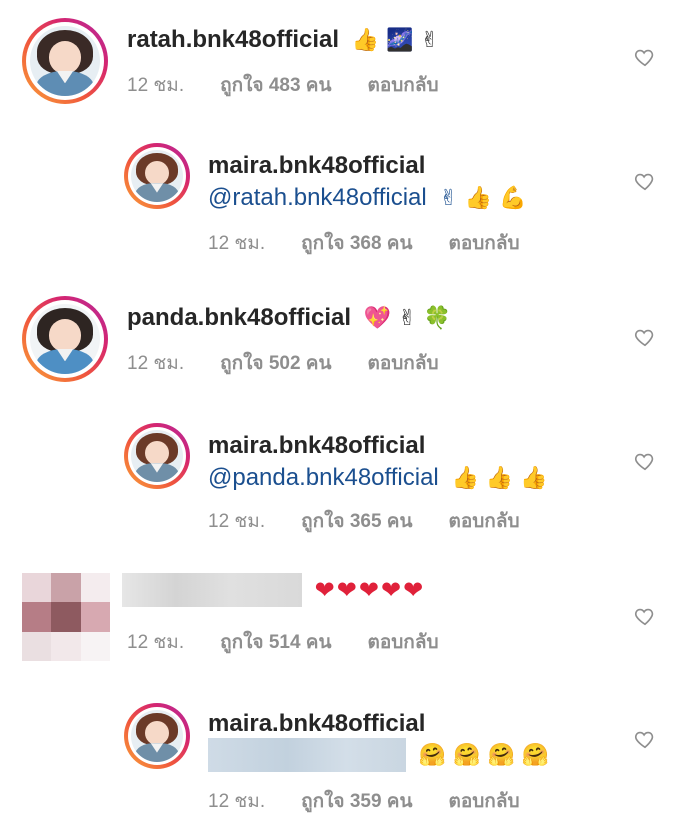  What do you see at coordinates (370, 590) in the screenshot?
I see `comment-emoji: ❤❤❤❤❤` at bounding box center [370, 590].